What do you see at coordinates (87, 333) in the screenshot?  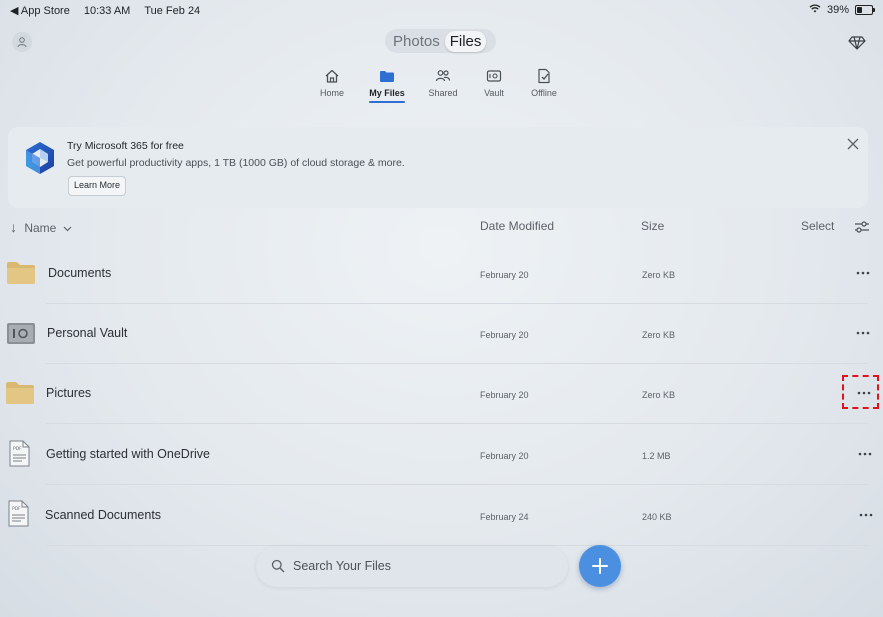 I see `file-name: Personal Vault` at bounding box center [87, 333].